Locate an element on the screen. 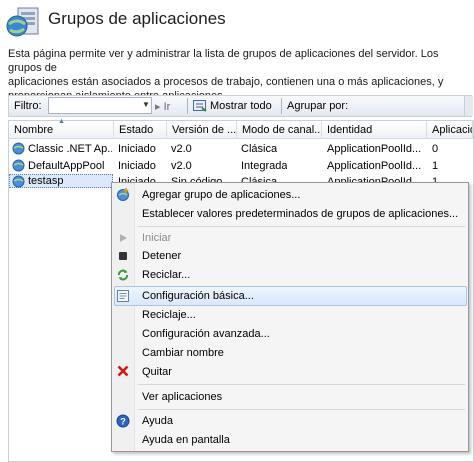 The image size is (474, 462). filter-input is located at coordinates (100, 105).